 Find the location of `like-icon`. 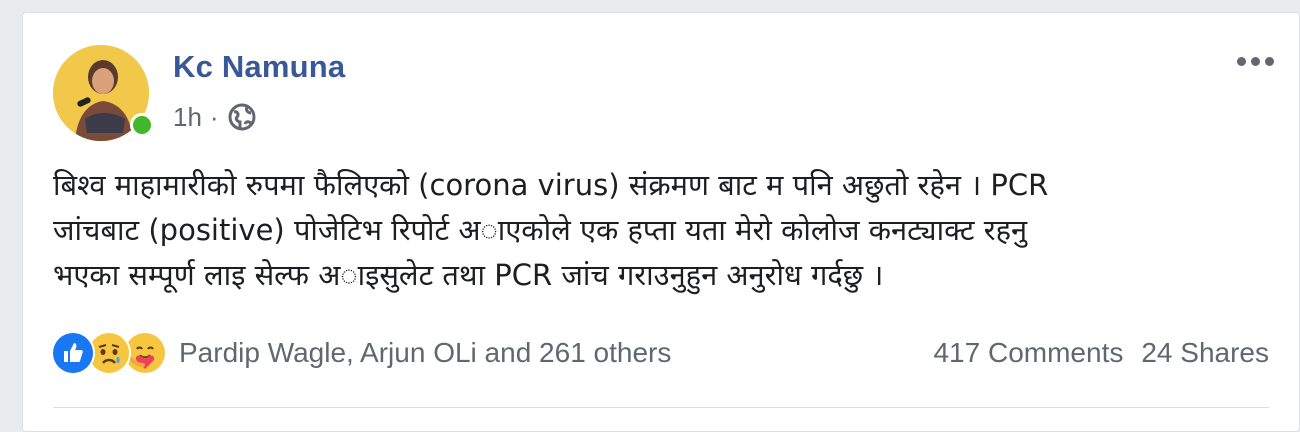

like-icon is located at coordinates (73, 353).